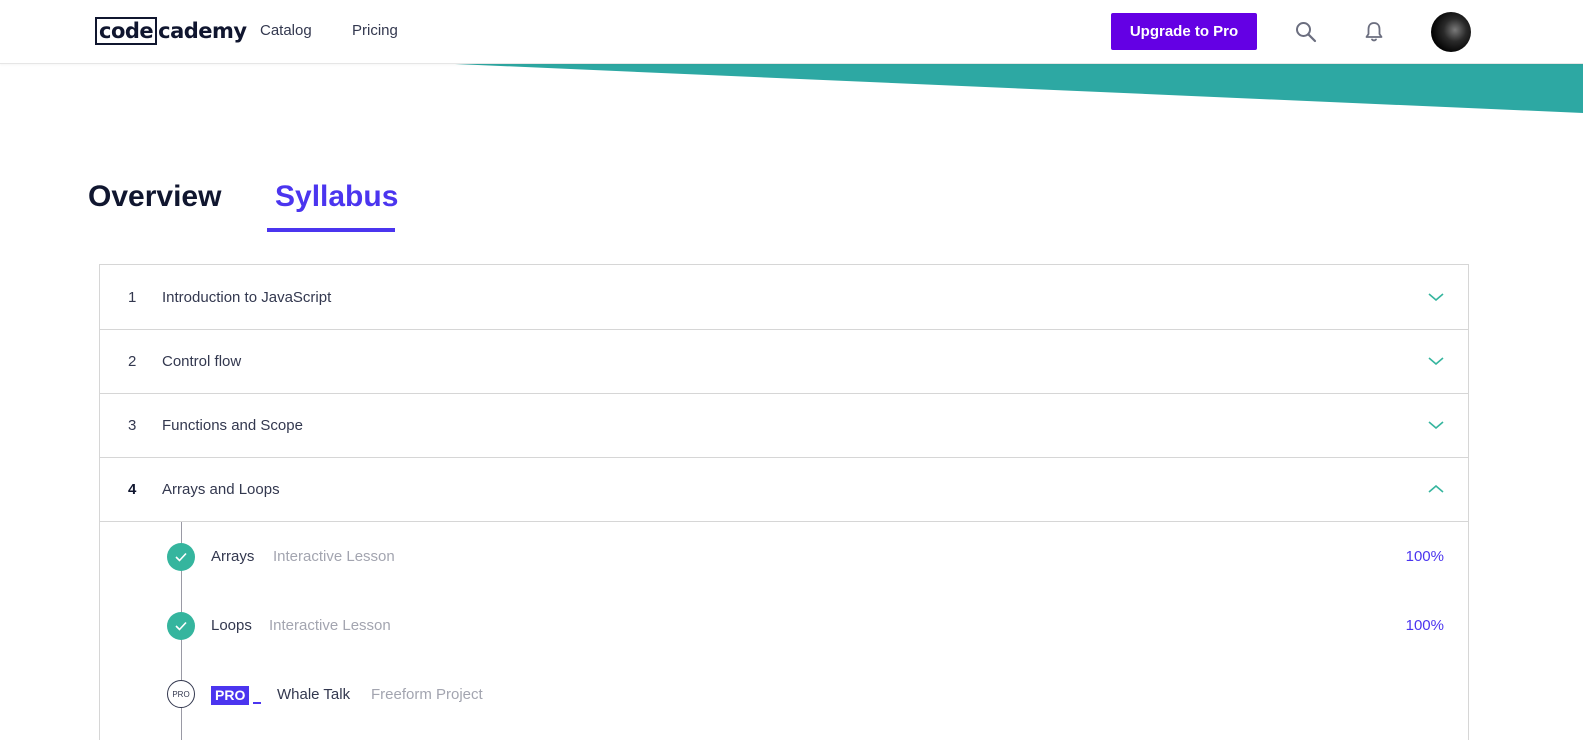  I want to click on active-tab-underline, so click(331, 230).